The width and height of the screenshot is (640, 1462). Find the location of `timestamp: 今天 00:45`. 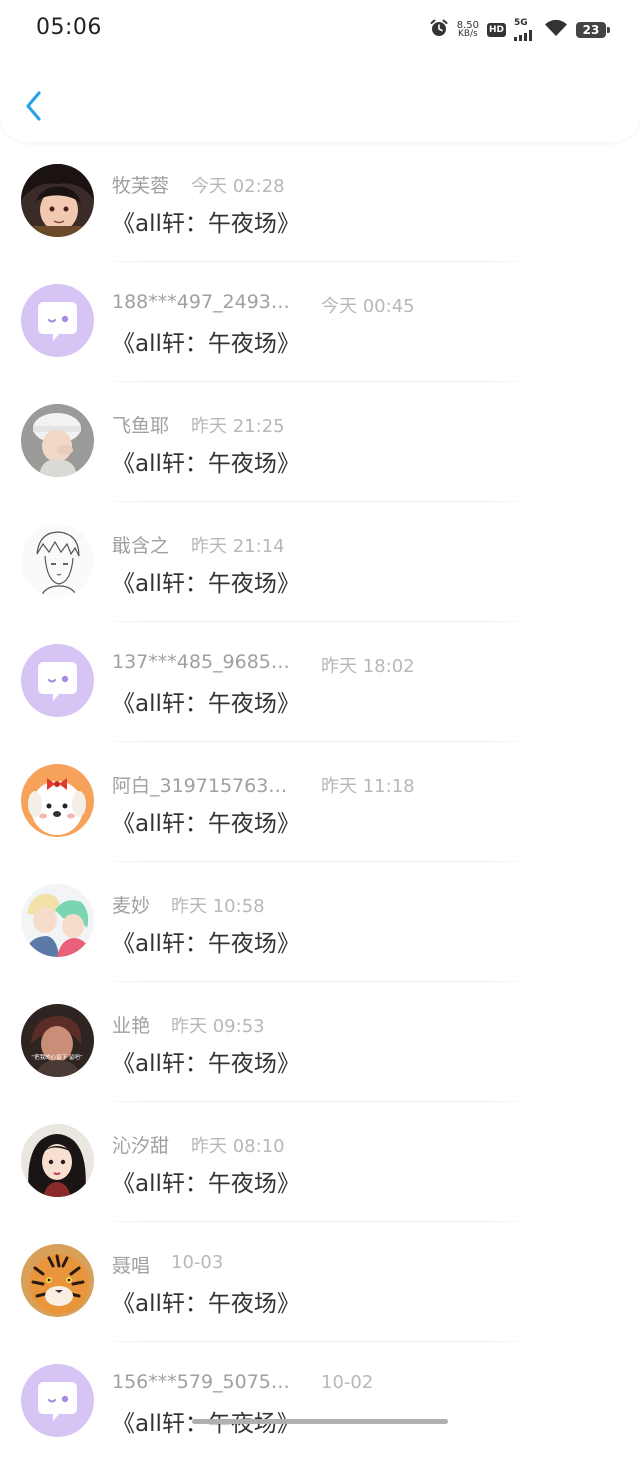

timestamp: 今天 00:45 is located at coordinates (368, 306).